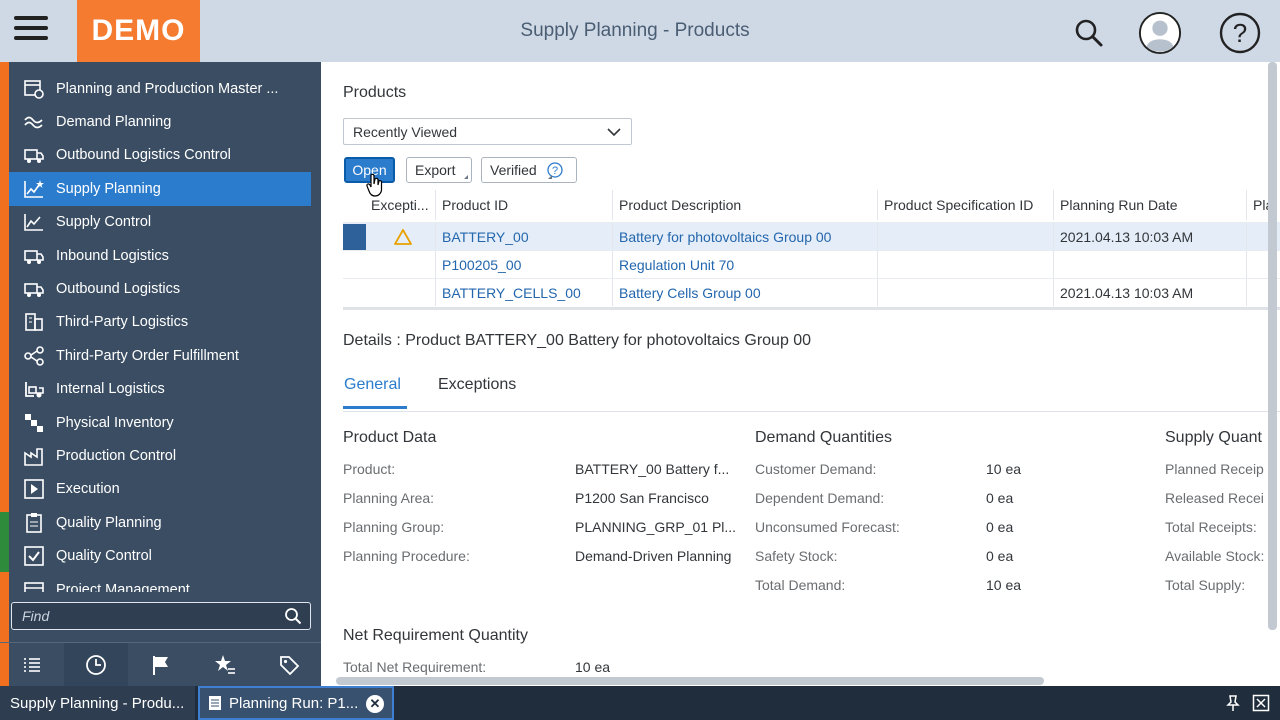 This screenshot has height=720, width=1280. I want to click on play-icon, so click(34, 489).